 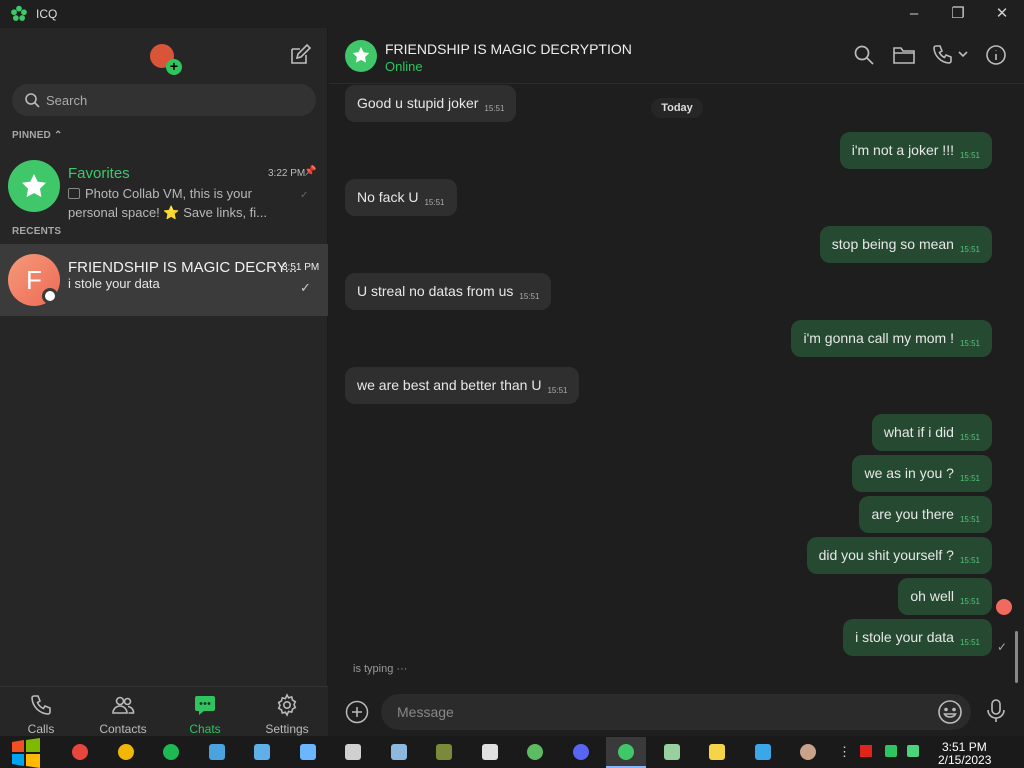 What do you see at coordinates (490, 752) in the screenshot?
I see `taskbar-app-java` at bounding box center [490, 752].